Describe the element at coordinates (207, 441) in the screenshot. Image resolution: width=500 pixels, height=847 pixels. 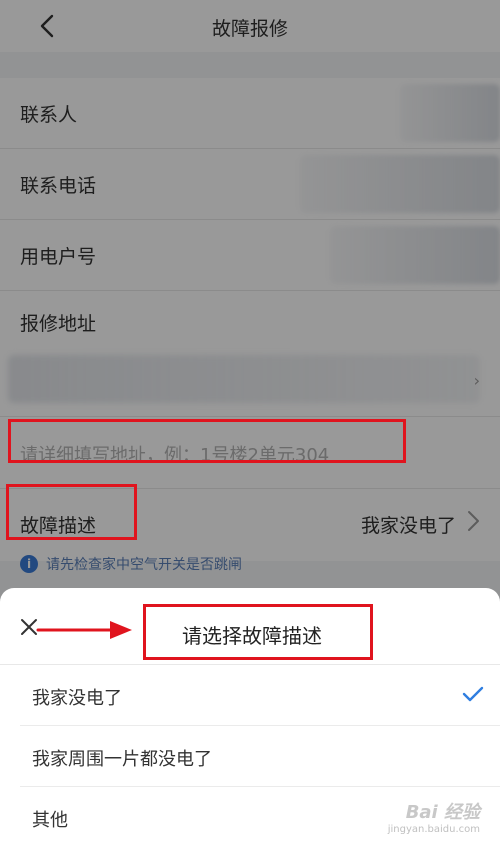
I see `annotation-box-detail` at that location.